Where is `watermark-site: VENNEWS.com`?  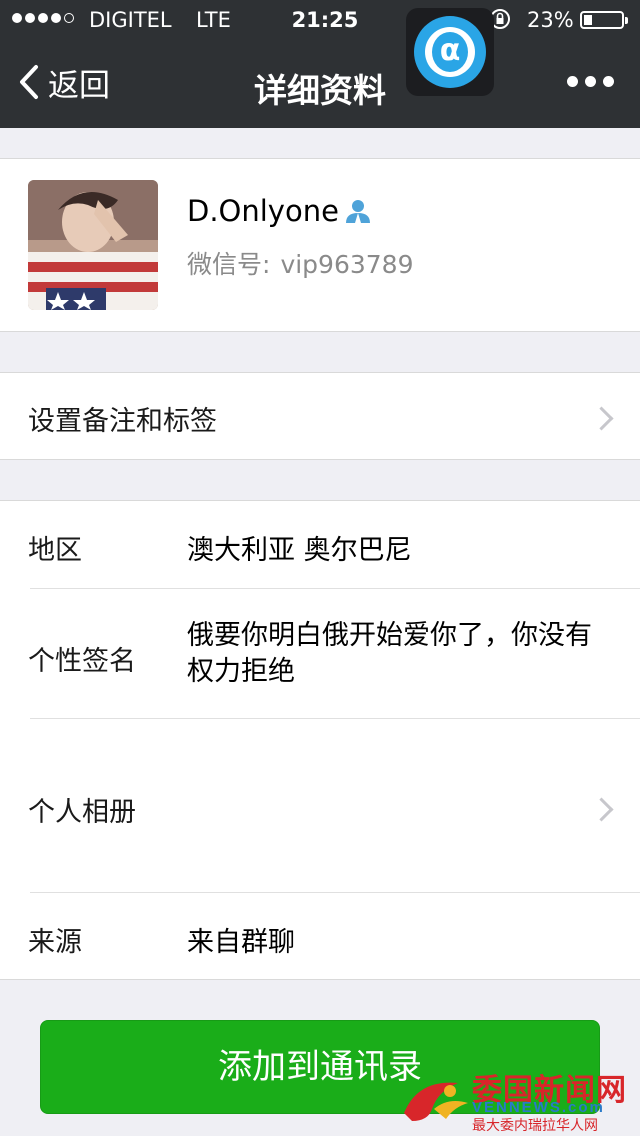
watermark-site: VENNEWS.com is located at coordinates (538, 1107).